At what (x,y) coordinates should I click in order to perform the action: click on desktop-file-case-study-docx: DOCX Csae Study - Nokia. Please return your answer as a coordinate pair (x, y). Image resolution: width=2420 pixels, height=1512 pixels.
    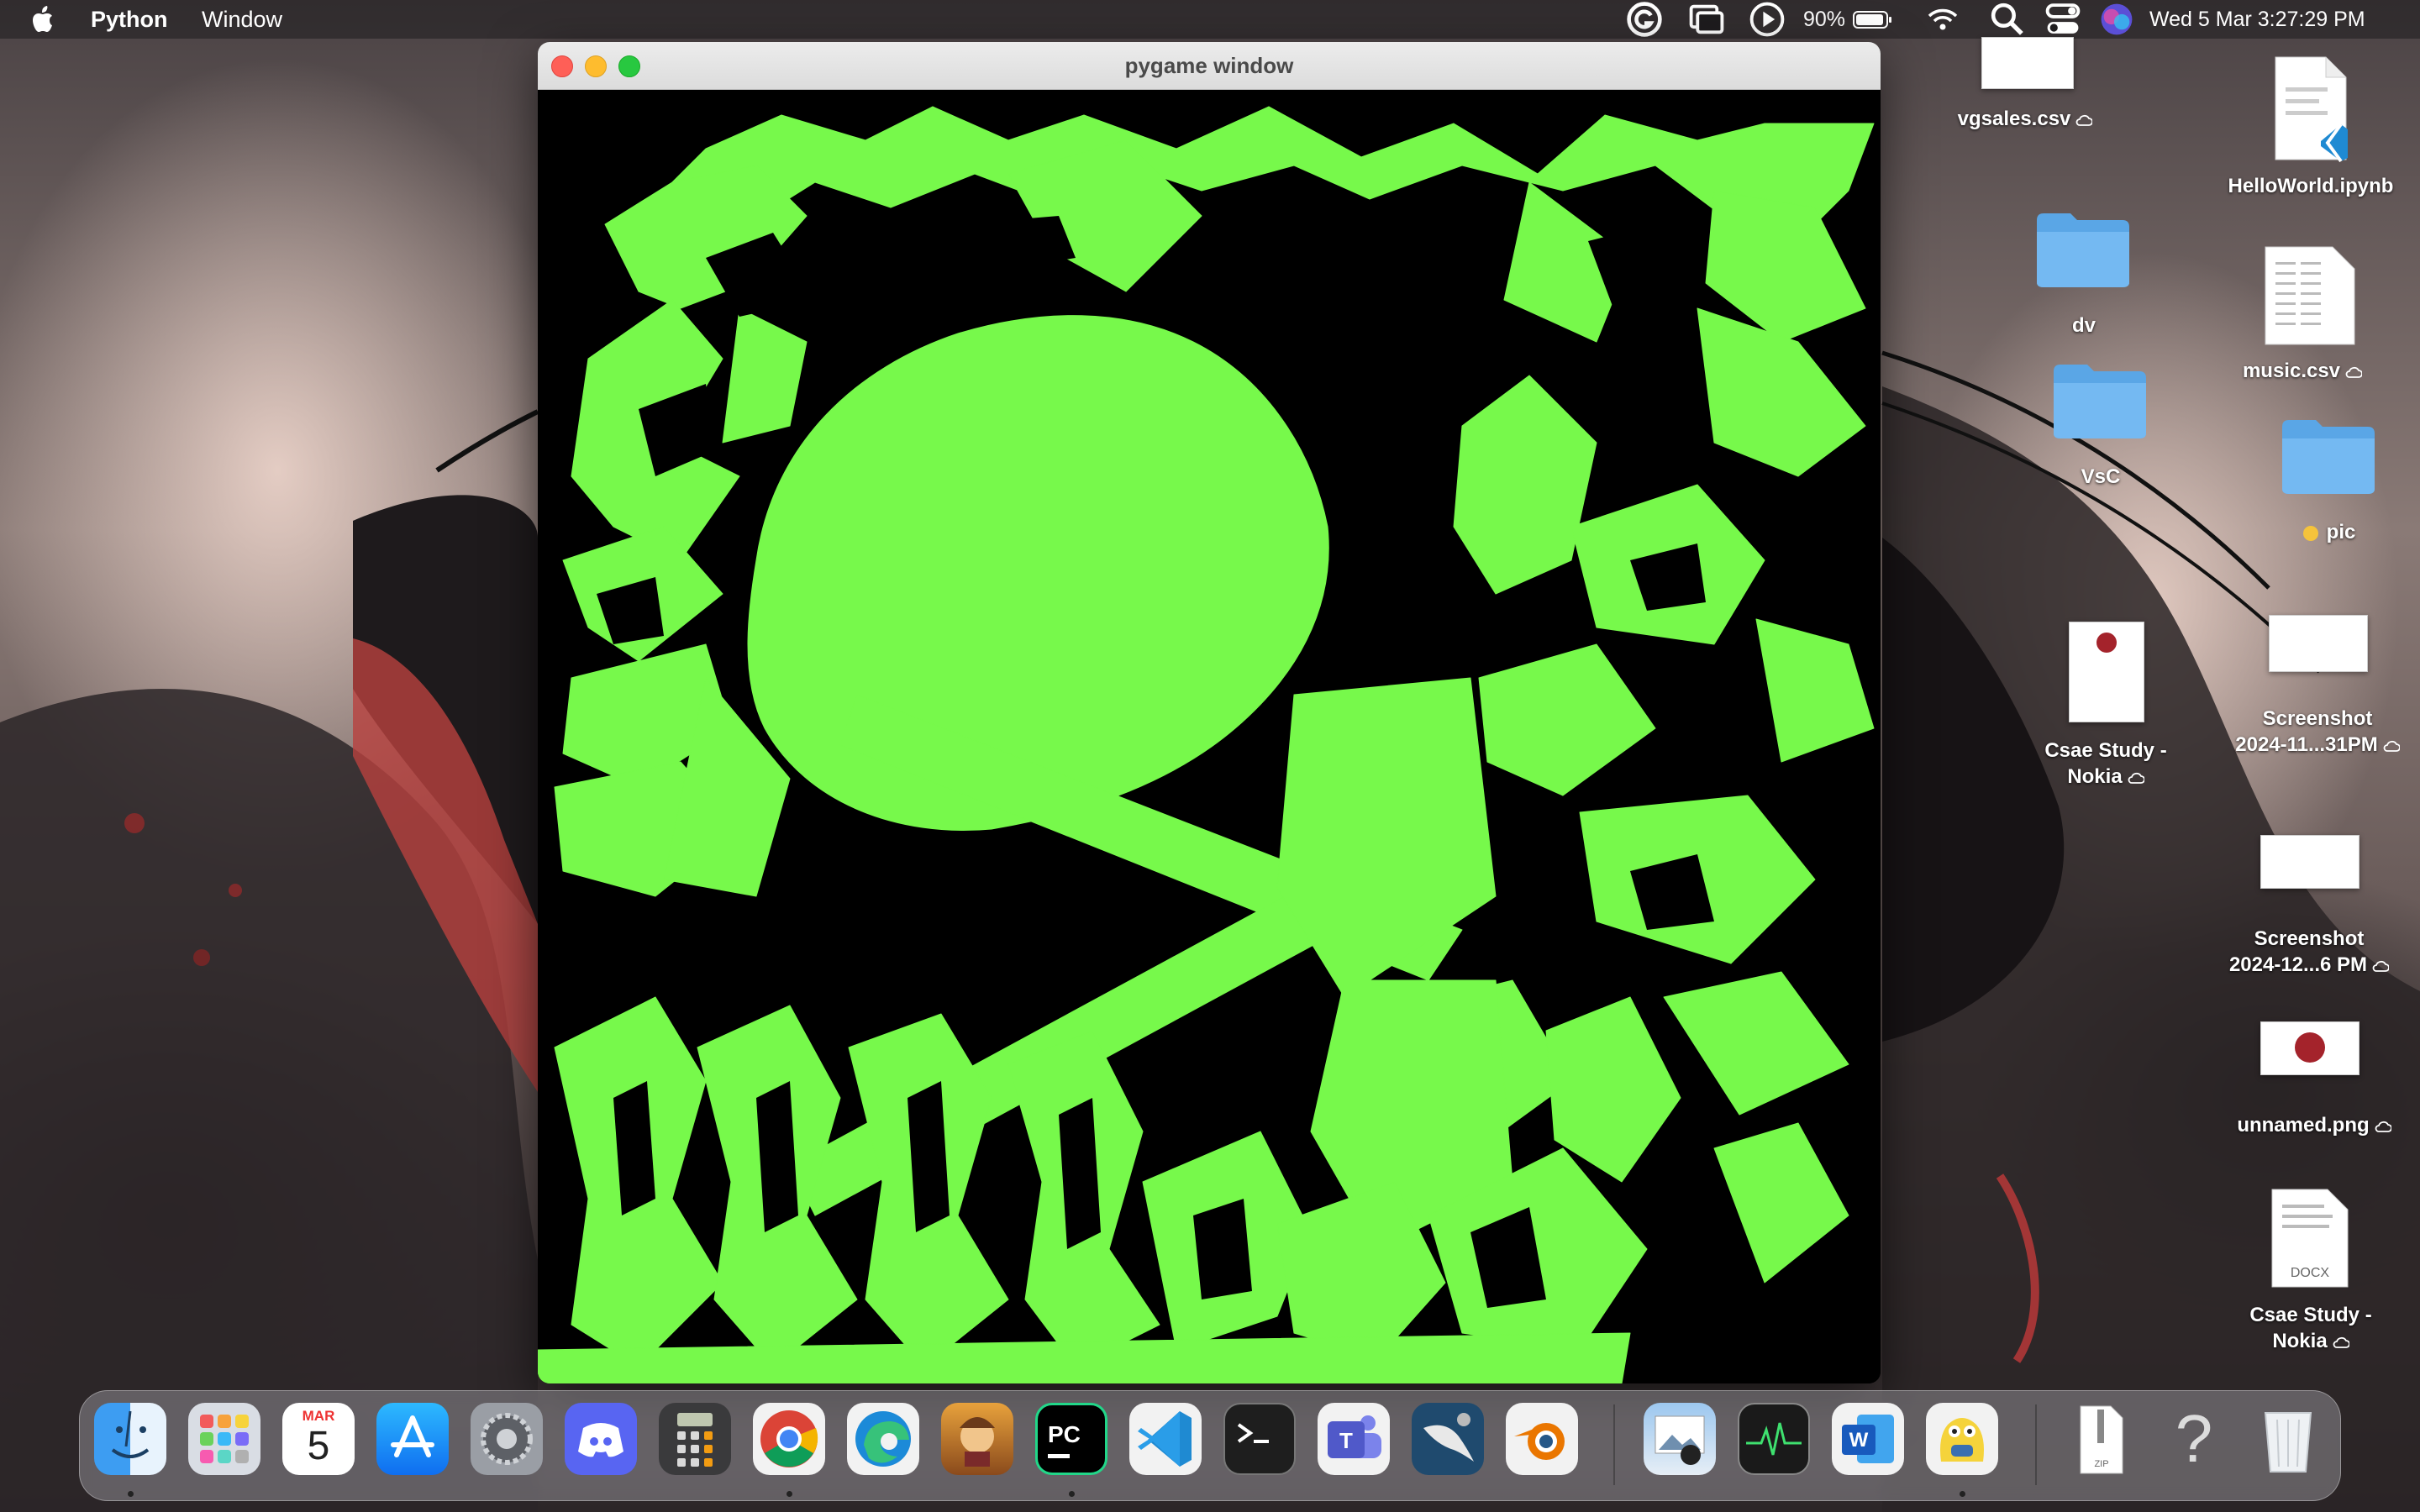
    Looking at the image, I should click on (2310, 1271).